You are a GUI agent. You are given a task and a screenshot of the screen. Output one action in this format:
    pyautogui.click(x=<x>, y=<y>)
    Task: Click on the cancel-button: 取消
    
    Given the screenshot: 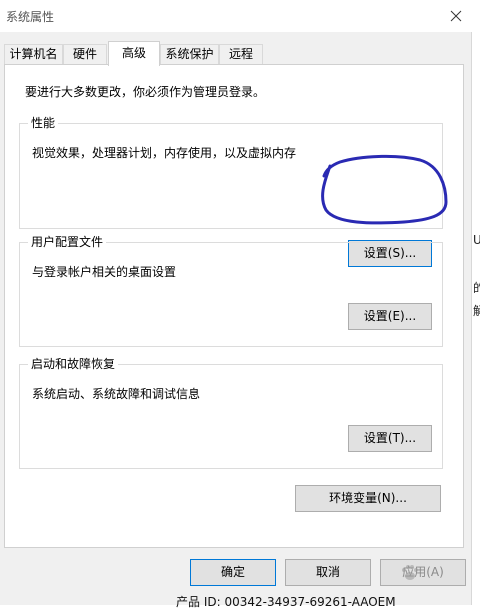 What is the action you would take?
    pyautogui.click(x=328, y=572)
    